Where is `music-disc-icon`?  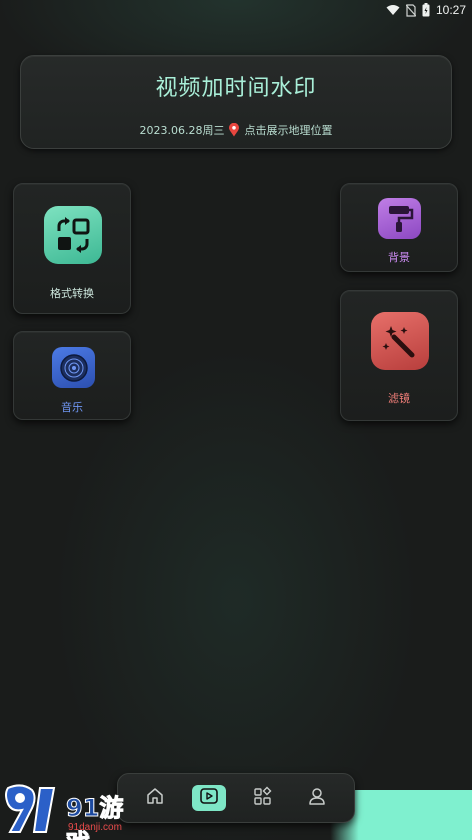 music-disc-icon is located at coordinates (73, 367).